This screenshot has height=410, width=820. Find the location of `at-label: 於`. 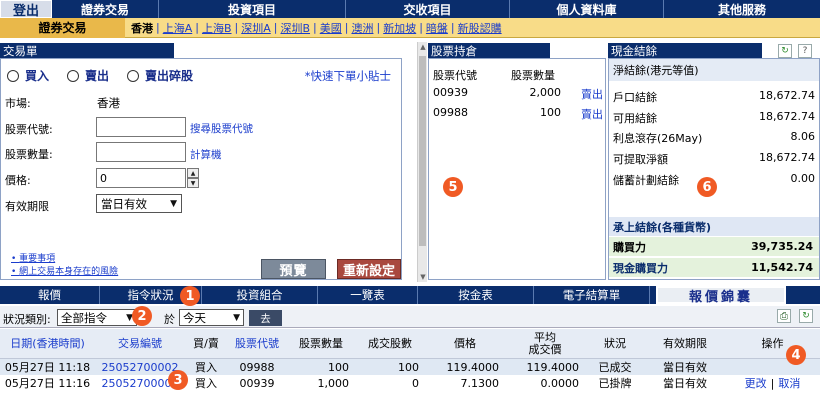

at-label: 於 is located at coordinates (169, 319).